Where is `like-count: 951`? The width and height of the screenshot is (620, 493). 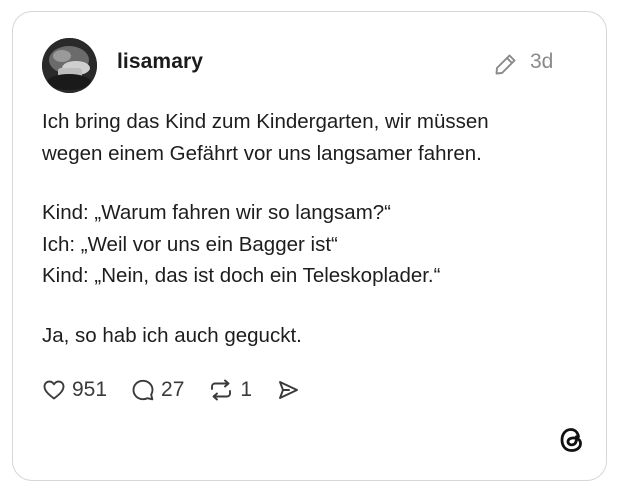
like-count: 951 is located at coordinates (90, 389).